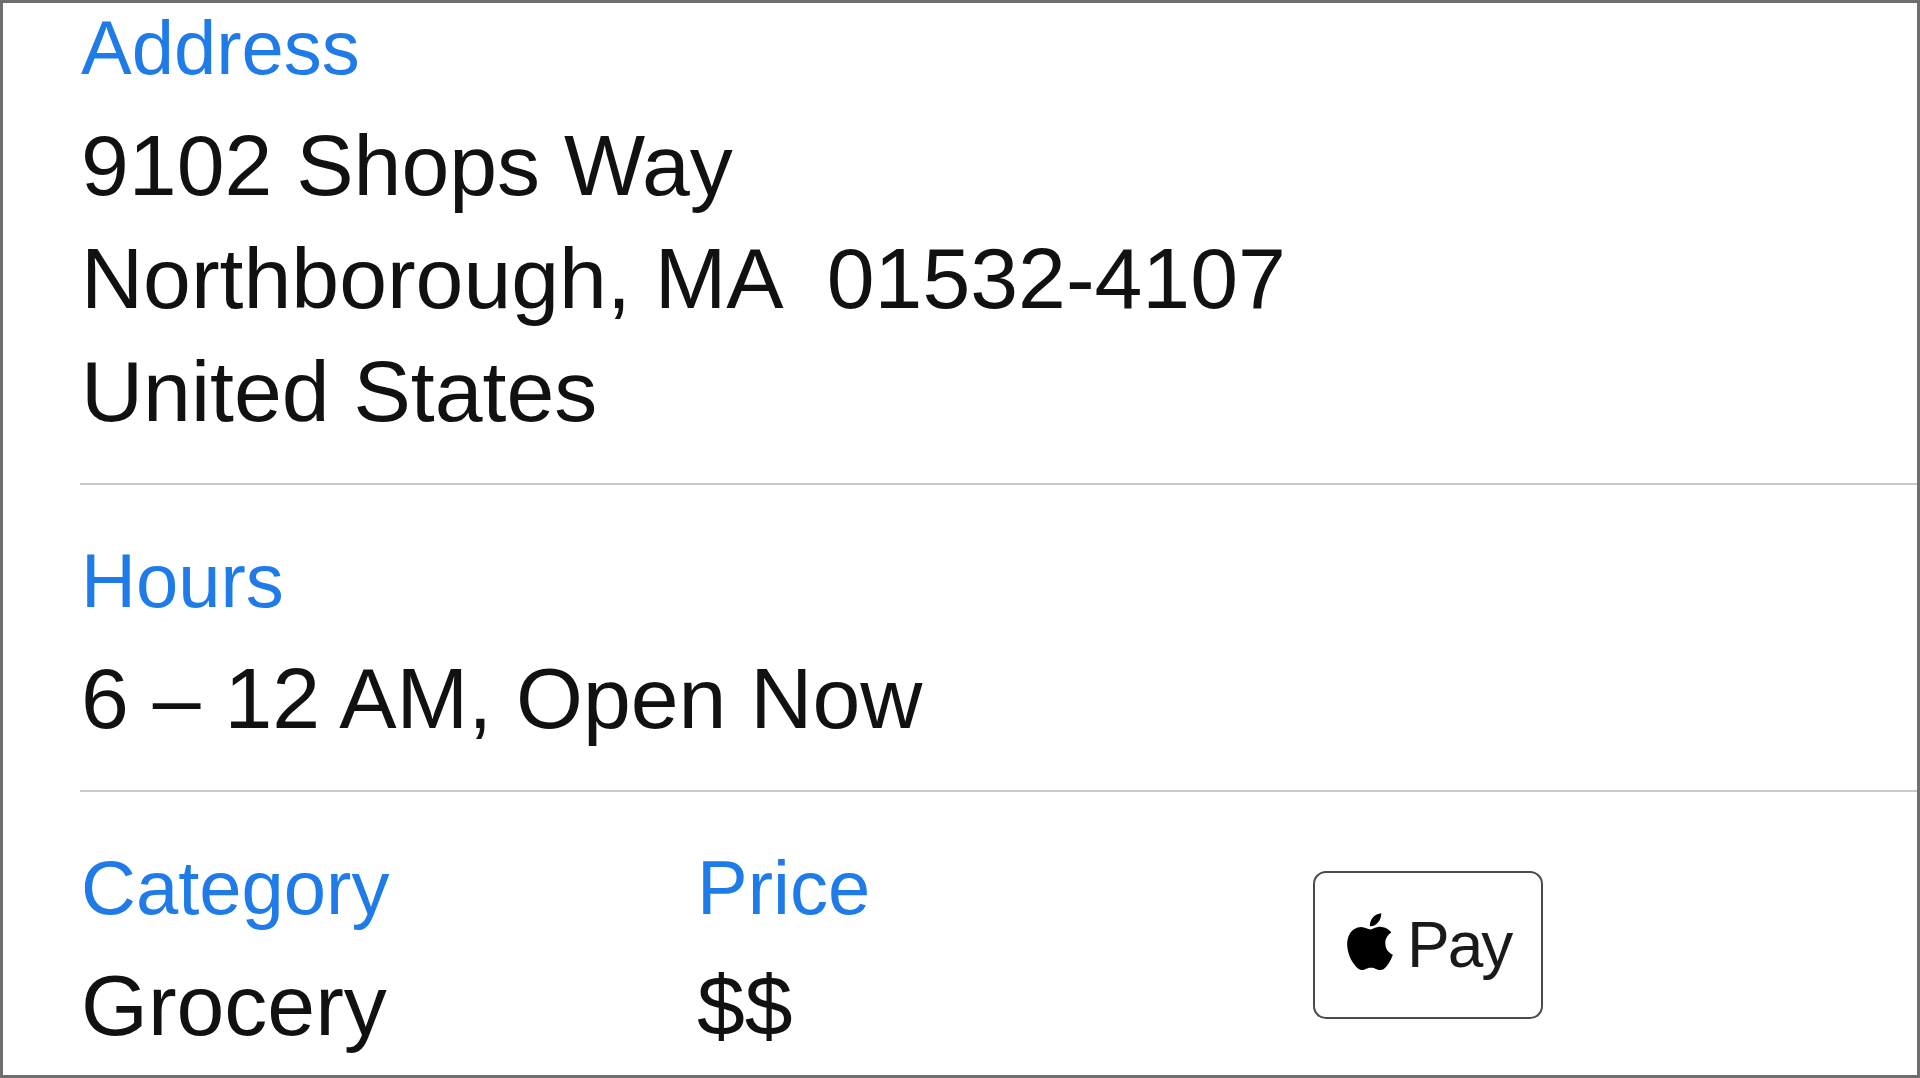 The width and height of the screenshot is (1920, 1078). Describe the element at coordinates (236, 888) in the screenshot. I see `detail-label: Category` at that location.